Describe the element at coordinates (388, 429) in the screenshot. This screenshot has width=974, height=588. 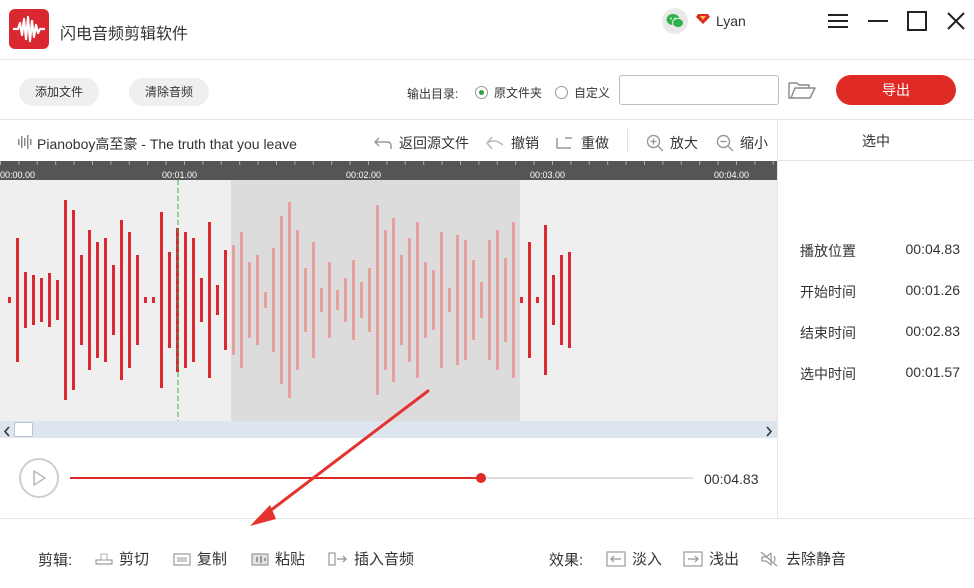
I see `horizontal-scrollbar` at that location.